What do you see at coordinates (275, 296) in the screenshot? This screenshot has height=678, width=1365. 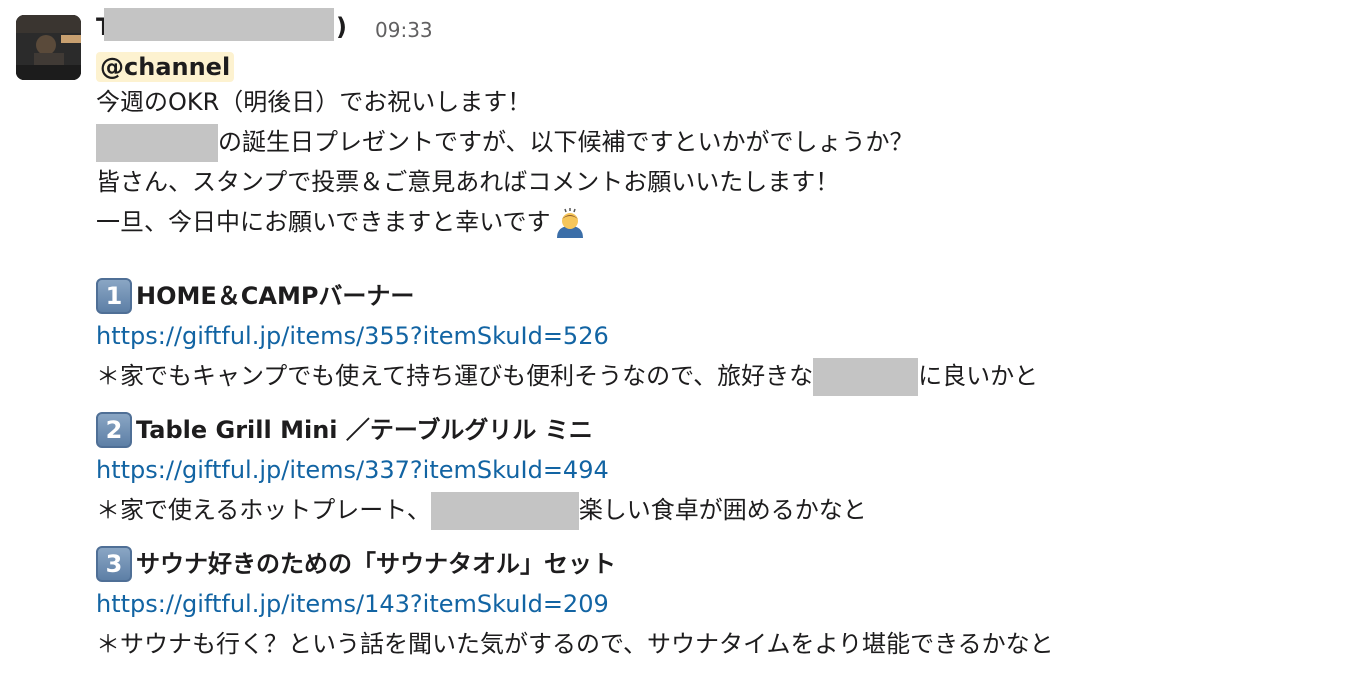 I see `gift-item-title-text: HOME＆CAMPバーナー` at bounding box center [275, 296].